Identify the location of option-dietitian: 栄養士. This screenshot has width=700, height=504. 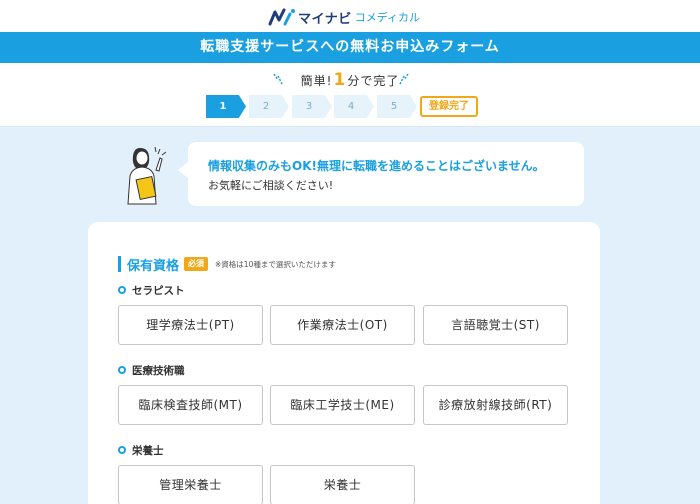
(342, 484).